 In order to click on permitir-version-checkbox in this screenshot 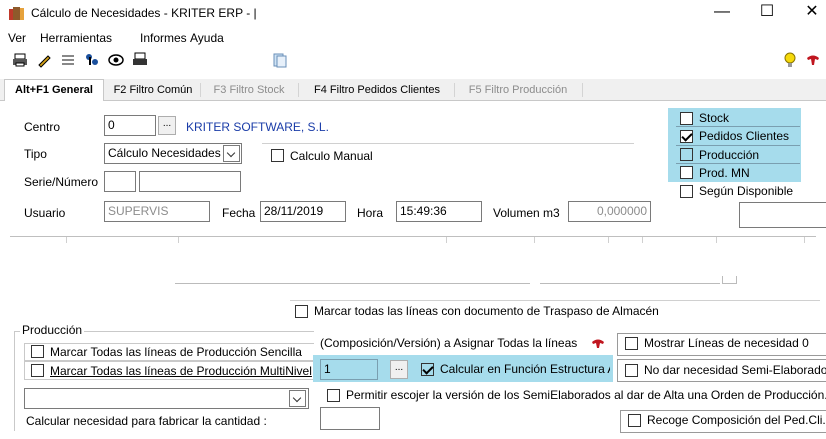, I will do `click(333, 395)`.